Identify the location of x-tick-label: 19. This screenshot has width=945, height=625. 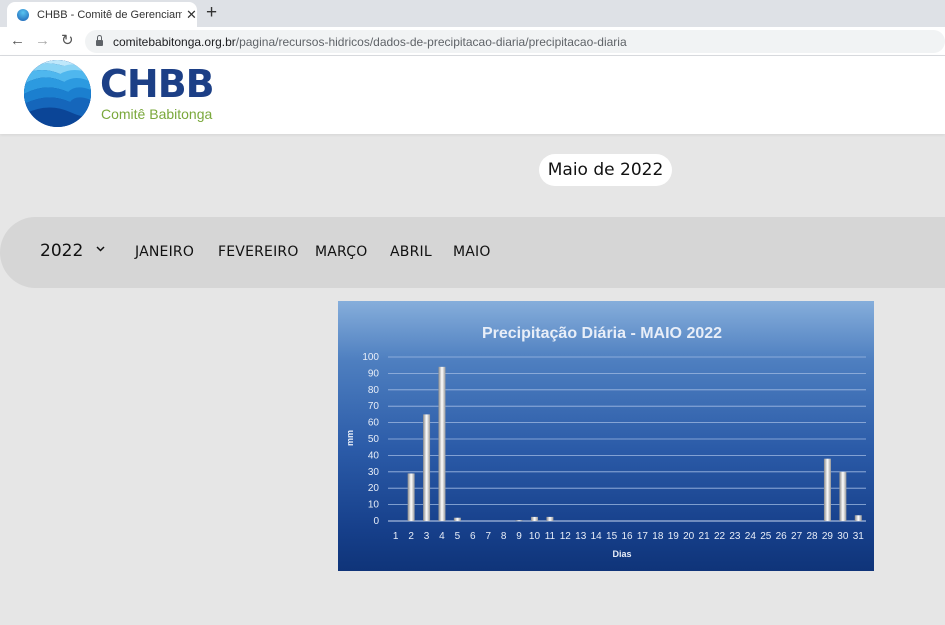
(674, 536).